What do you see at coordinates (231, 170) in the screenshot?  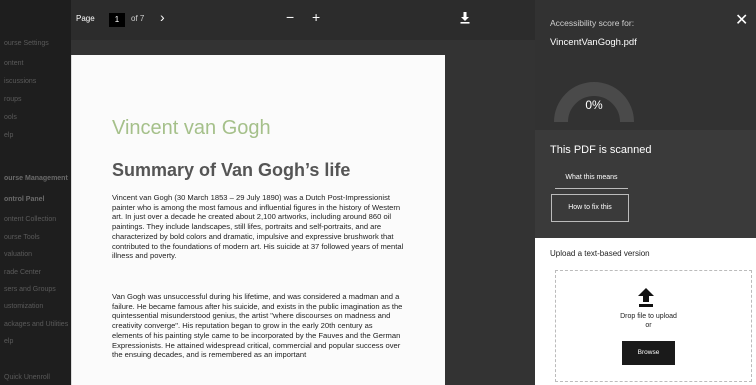 I see `document-heading: Summary of Van Gogh’s life` at bounding box center [231, 170].